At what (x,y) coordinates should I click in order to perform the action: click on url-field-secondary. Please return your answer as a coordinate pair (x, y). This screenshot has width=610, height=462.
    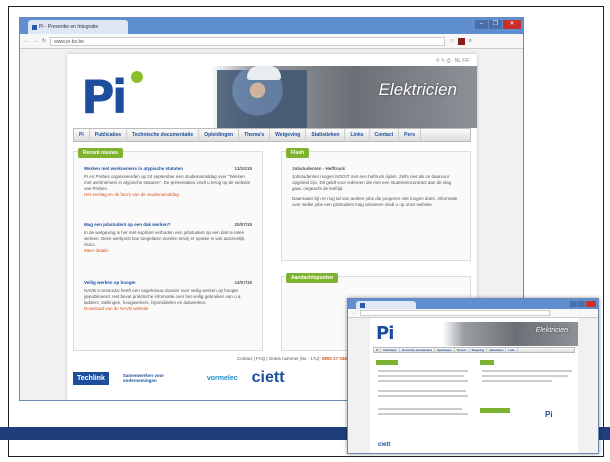
    Looking at the image, I should click on (454, 313).